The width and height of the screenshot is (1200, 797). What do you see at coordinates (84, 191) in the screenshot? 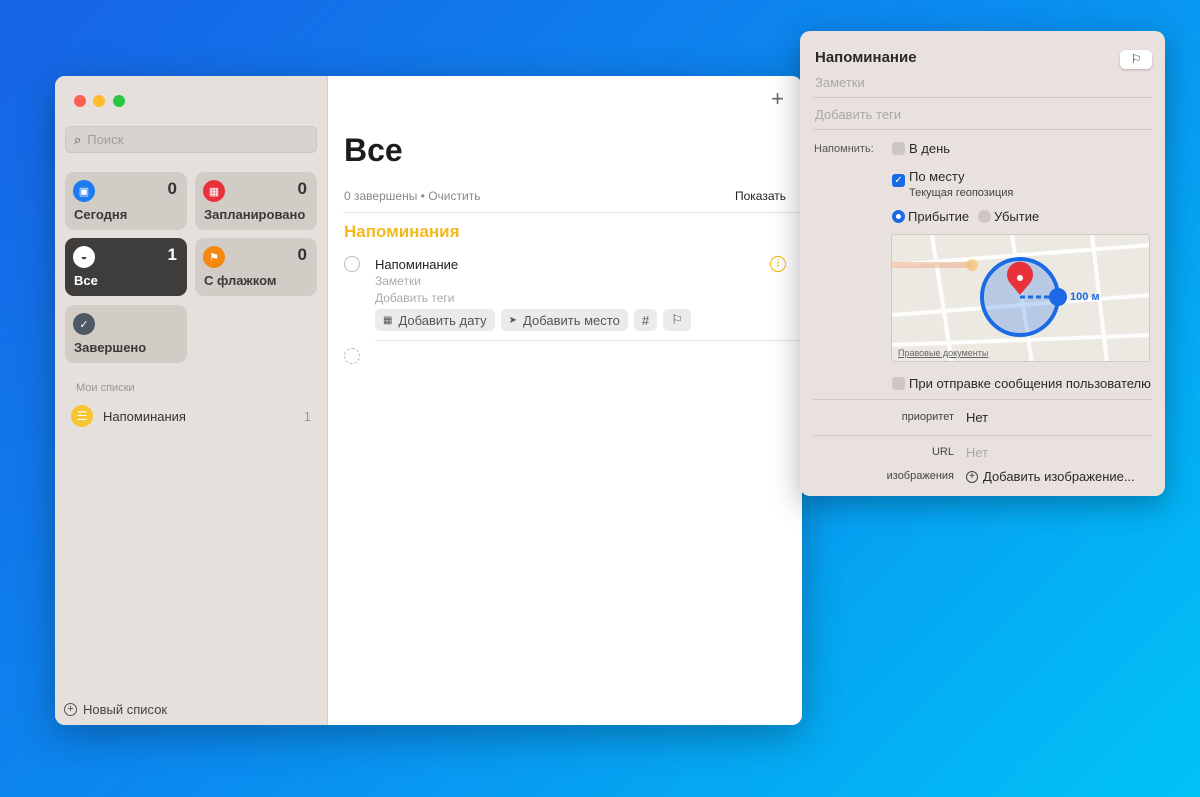
I see `calendar-today-icon: ▣` at bounding box center [84, 191].